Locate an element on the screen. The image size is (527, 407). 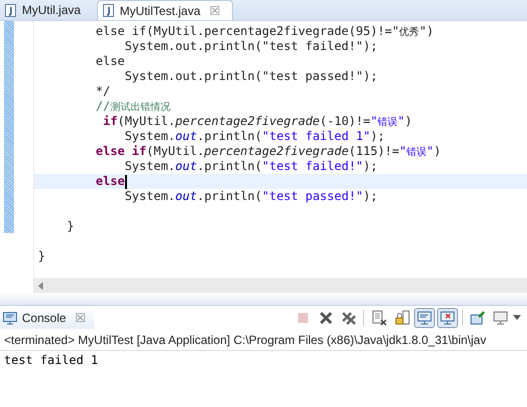
code-text: (-10)!= is located at coordinates (345, 121).